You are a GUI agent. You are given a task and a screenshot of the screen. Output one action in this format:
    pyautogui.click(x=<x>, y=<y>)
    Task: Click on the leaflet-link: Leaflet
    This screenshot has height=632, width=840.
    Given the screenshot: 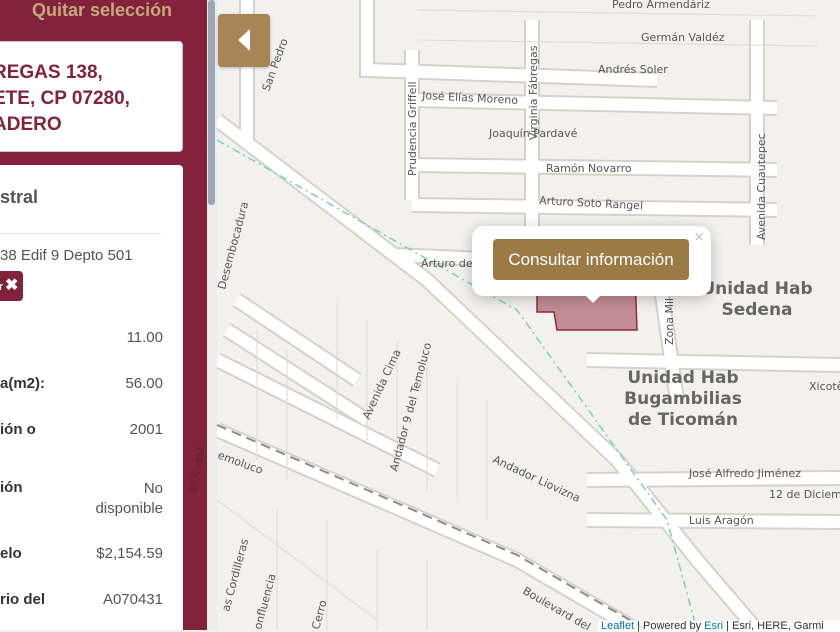 What is the action you would take?
    pyautogui.click(x=617, y=626)
    